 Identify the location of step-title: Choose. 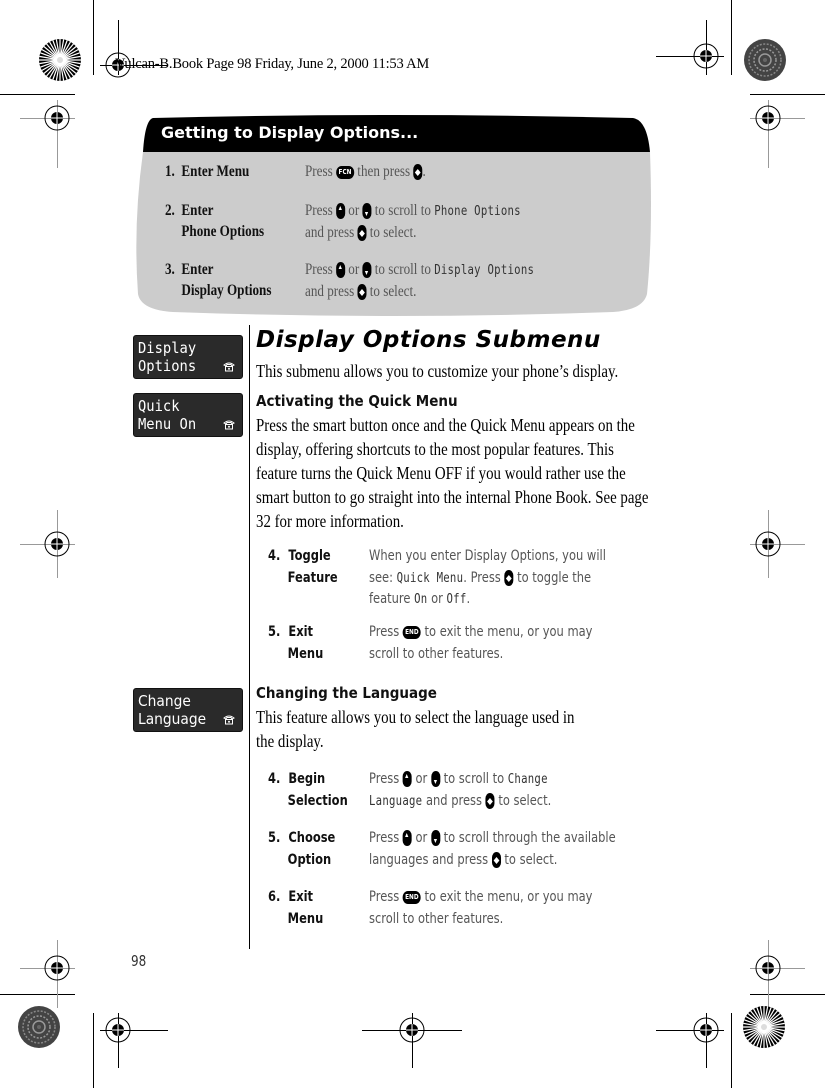
(312, 838).